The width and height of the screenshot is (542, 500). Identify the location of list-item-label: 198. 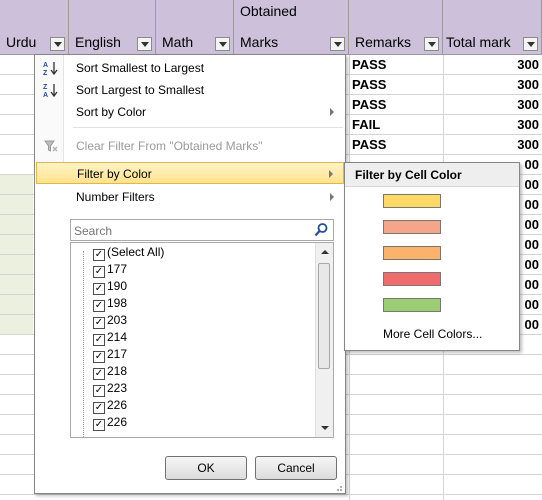
(117, 303).